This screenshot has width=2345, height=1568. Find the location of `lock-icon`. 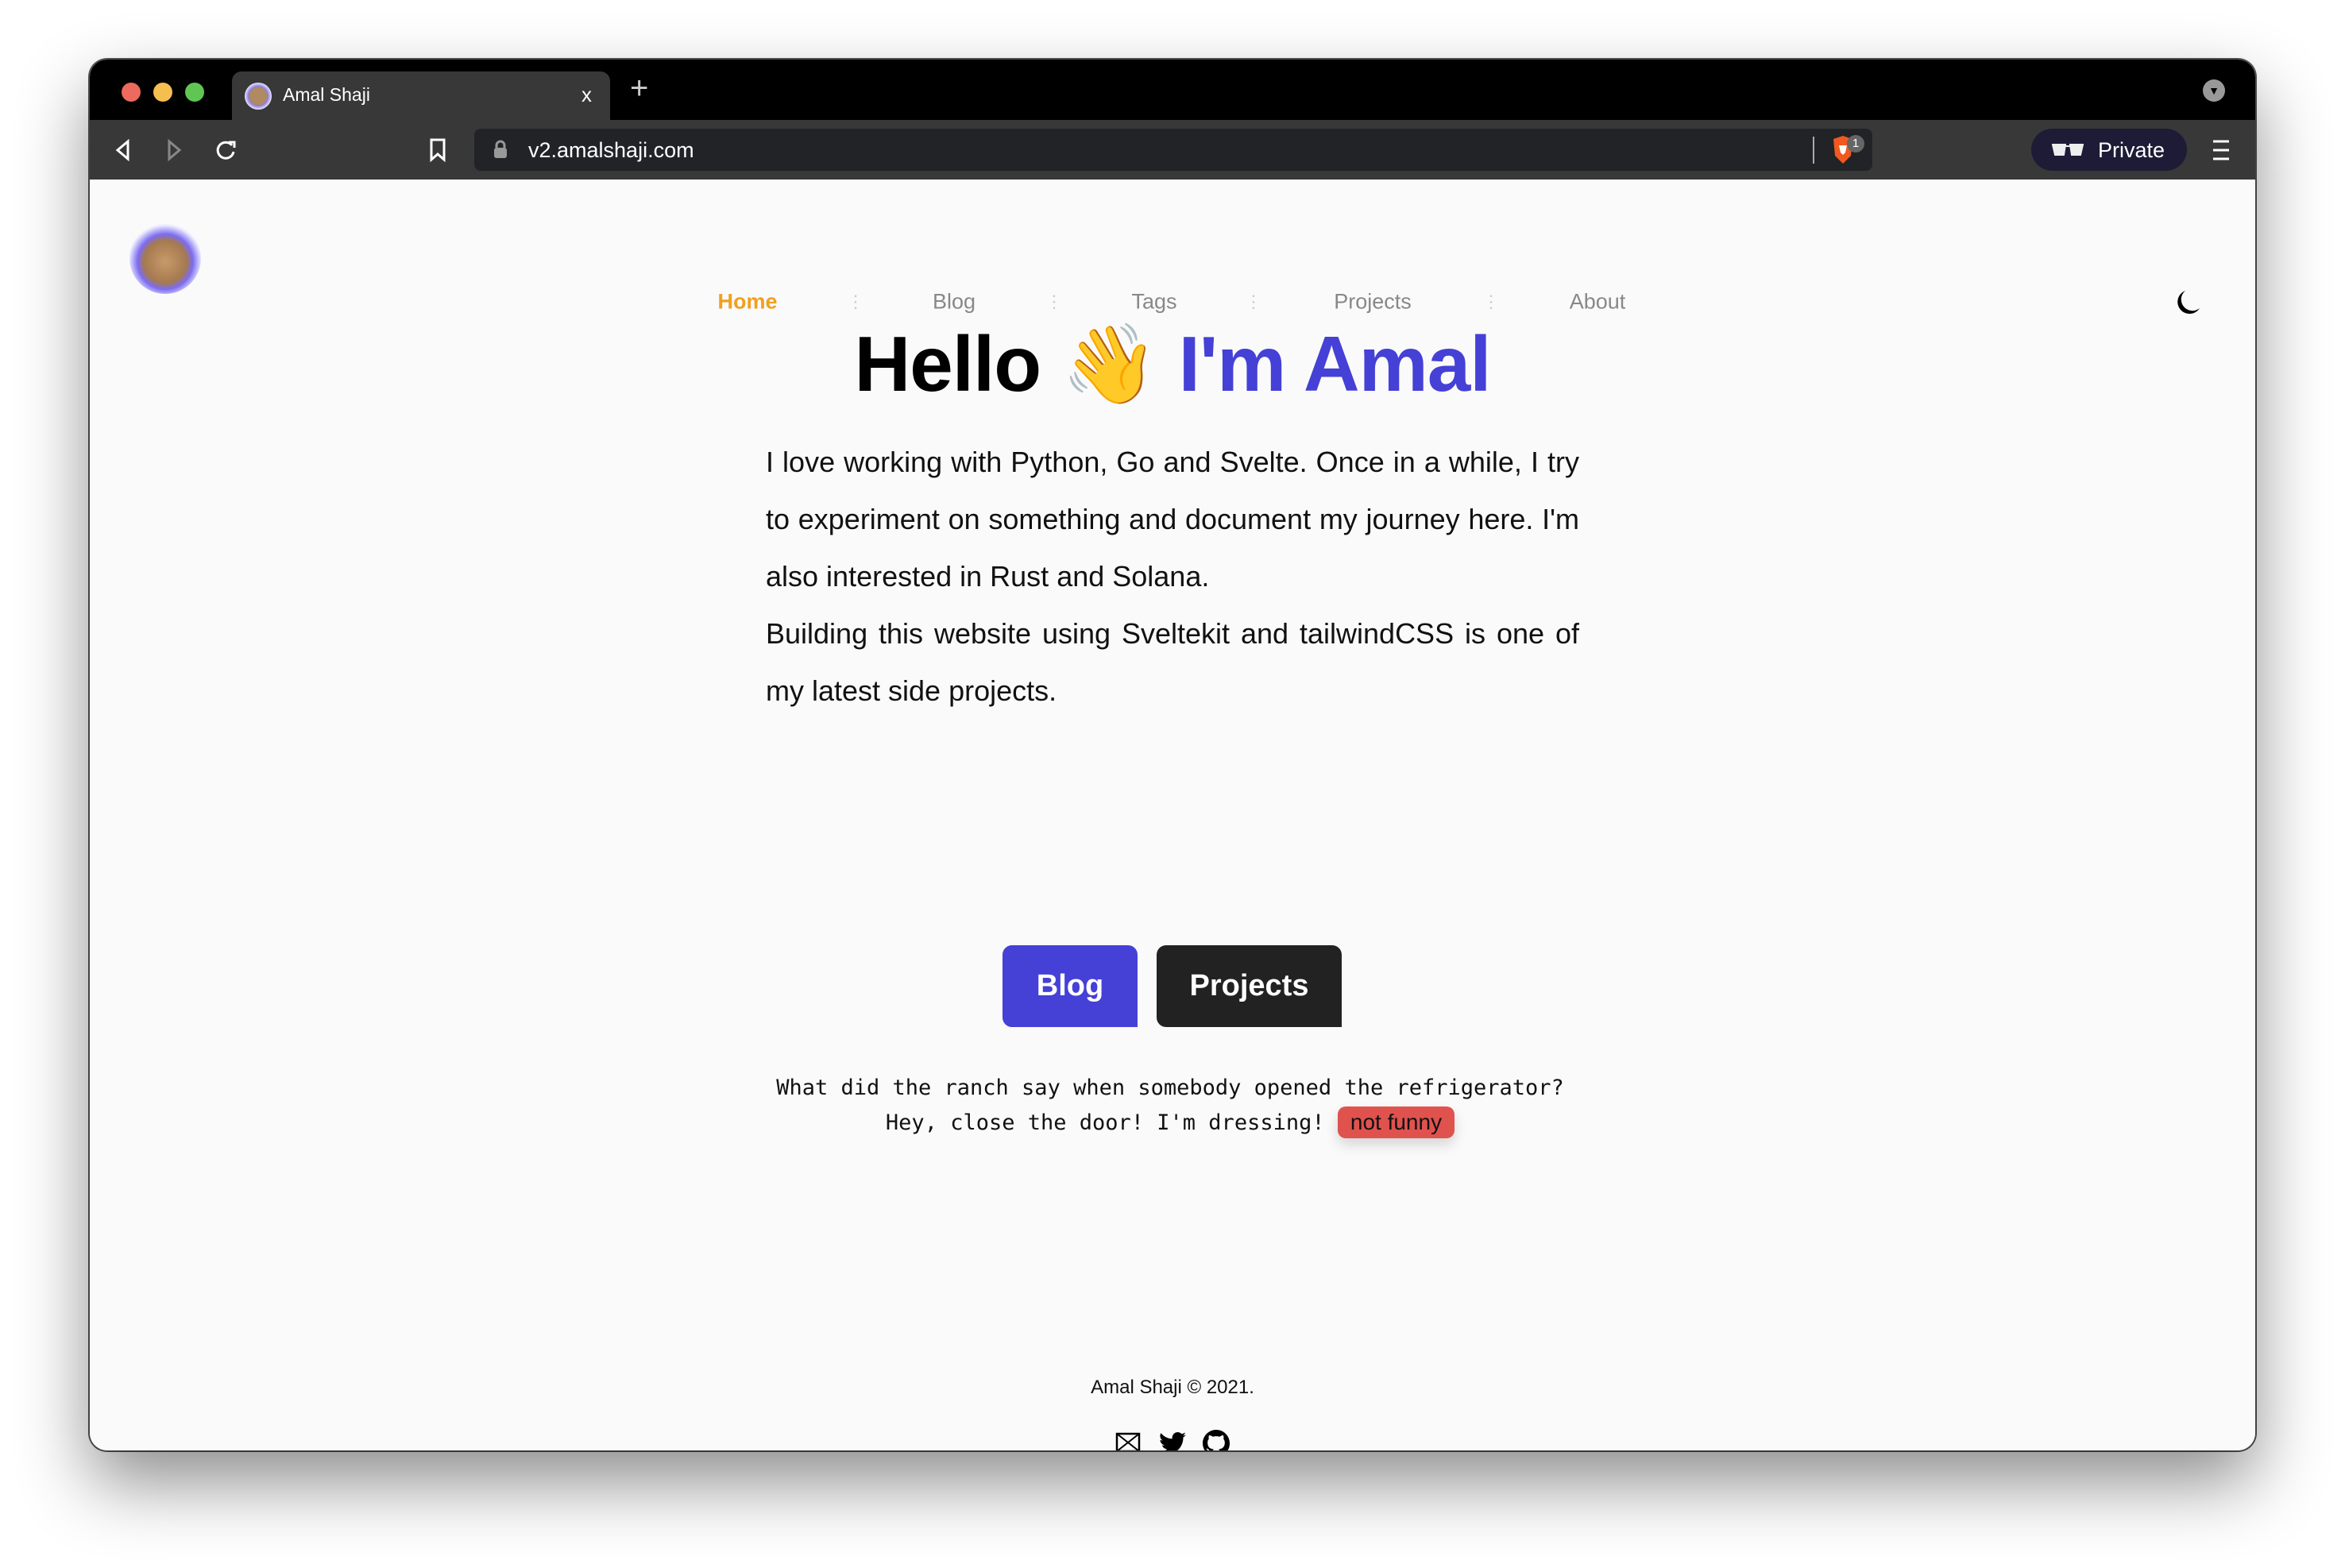

lock-icon is located at coordinates (500, 149).